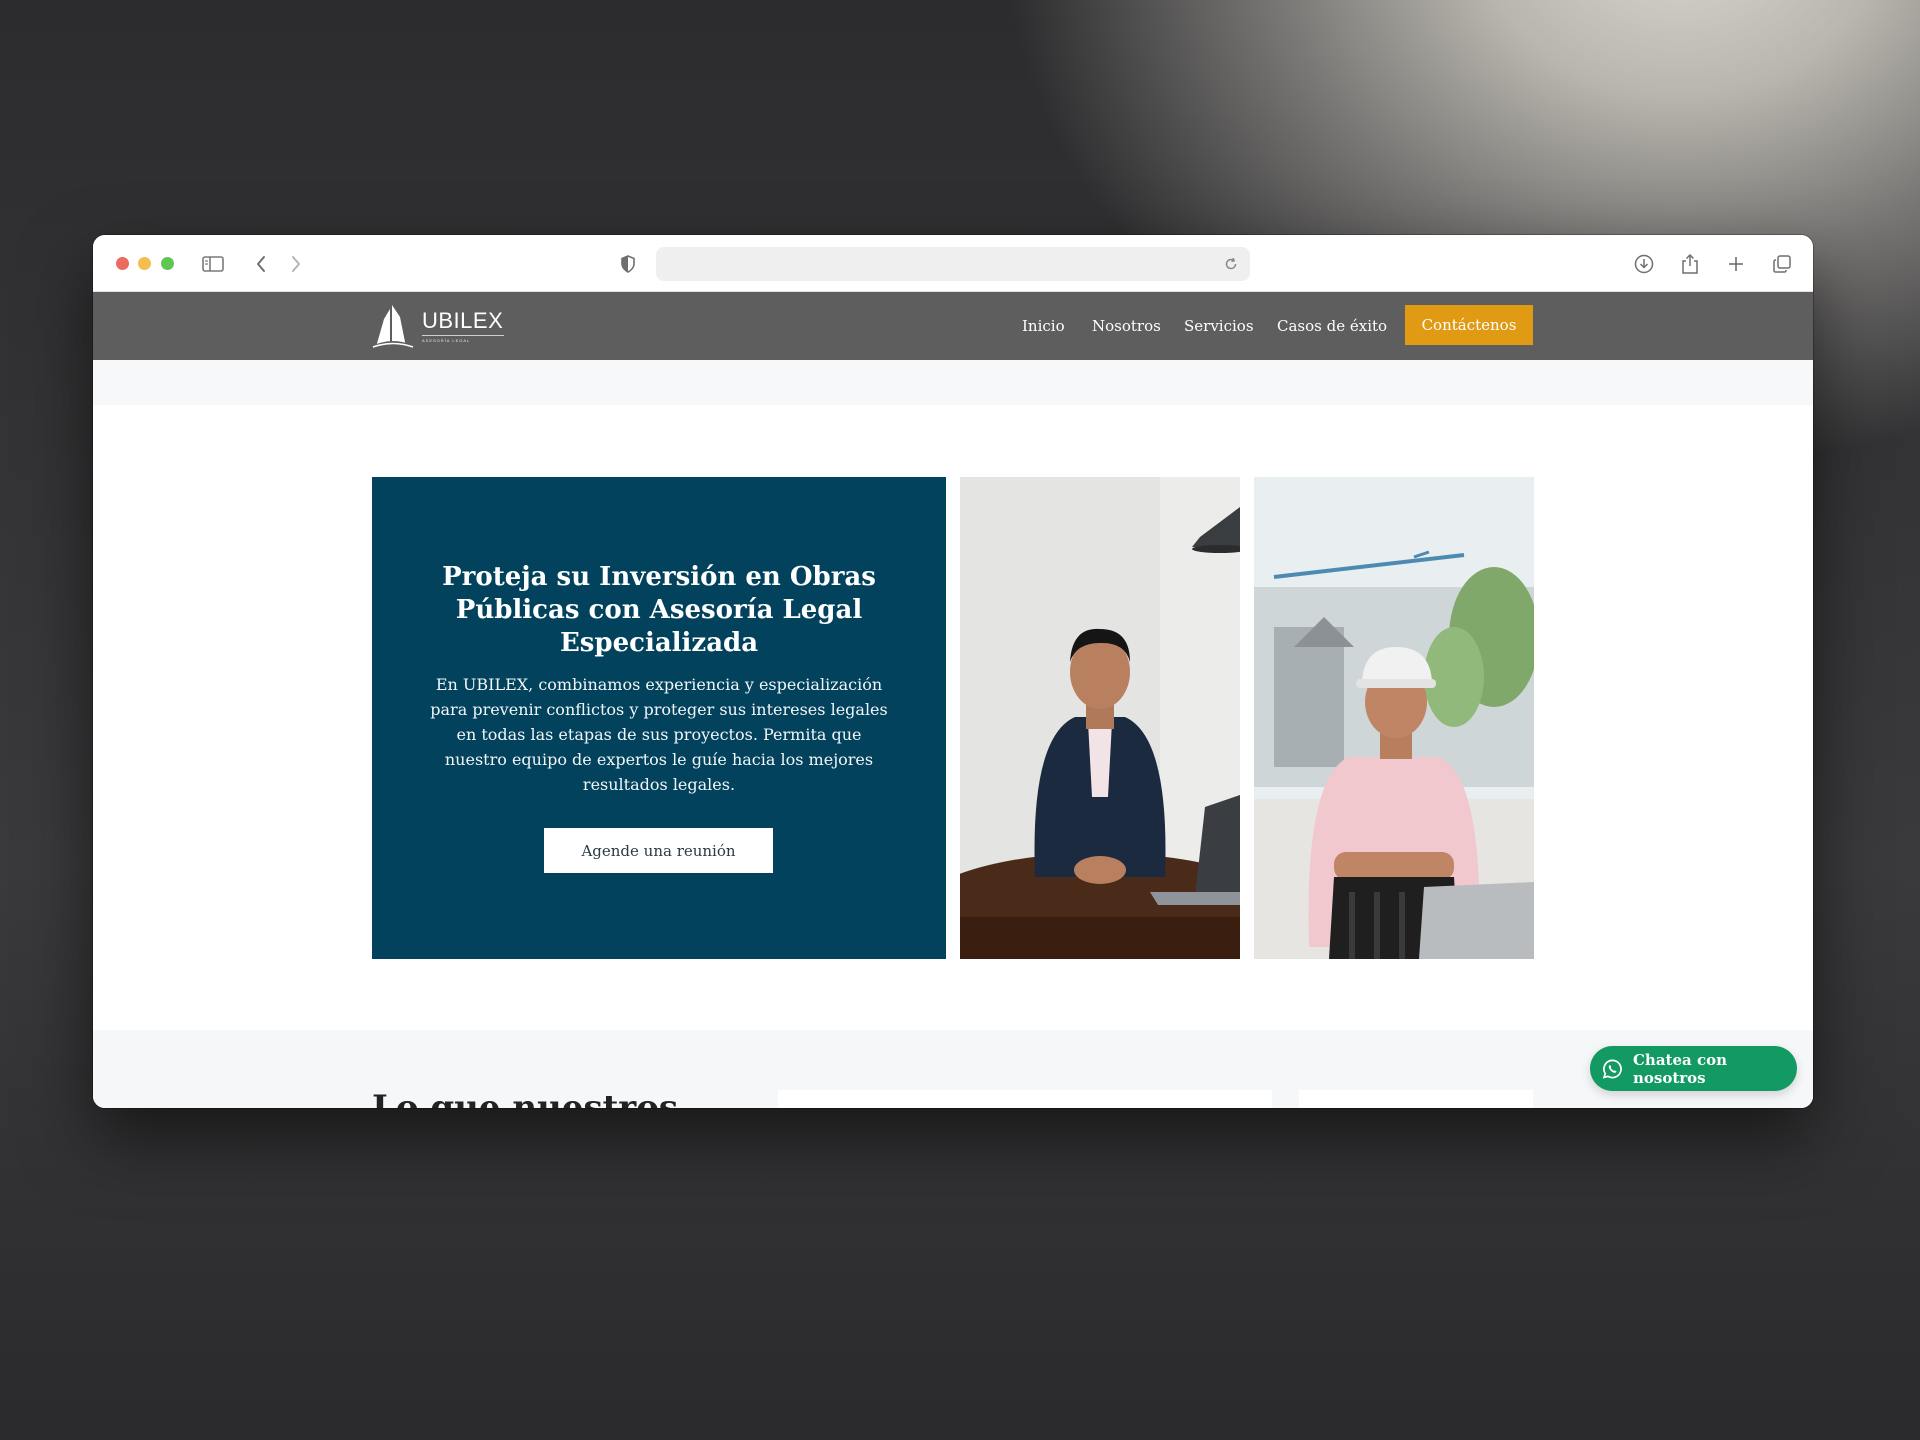 Image resolution: width=1920 pixels, height=1440 pixels. I want to click on site-logo: UBILEX ASESORÍA LEGAL, so click(438, 326).